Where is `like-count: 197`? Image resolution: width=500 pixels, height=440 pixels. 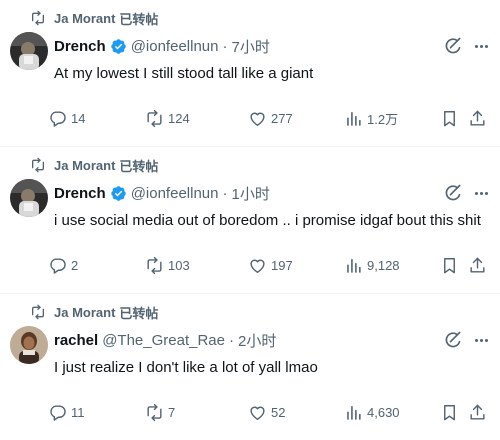 like-count: 197 is located at coordinates (282, 265).